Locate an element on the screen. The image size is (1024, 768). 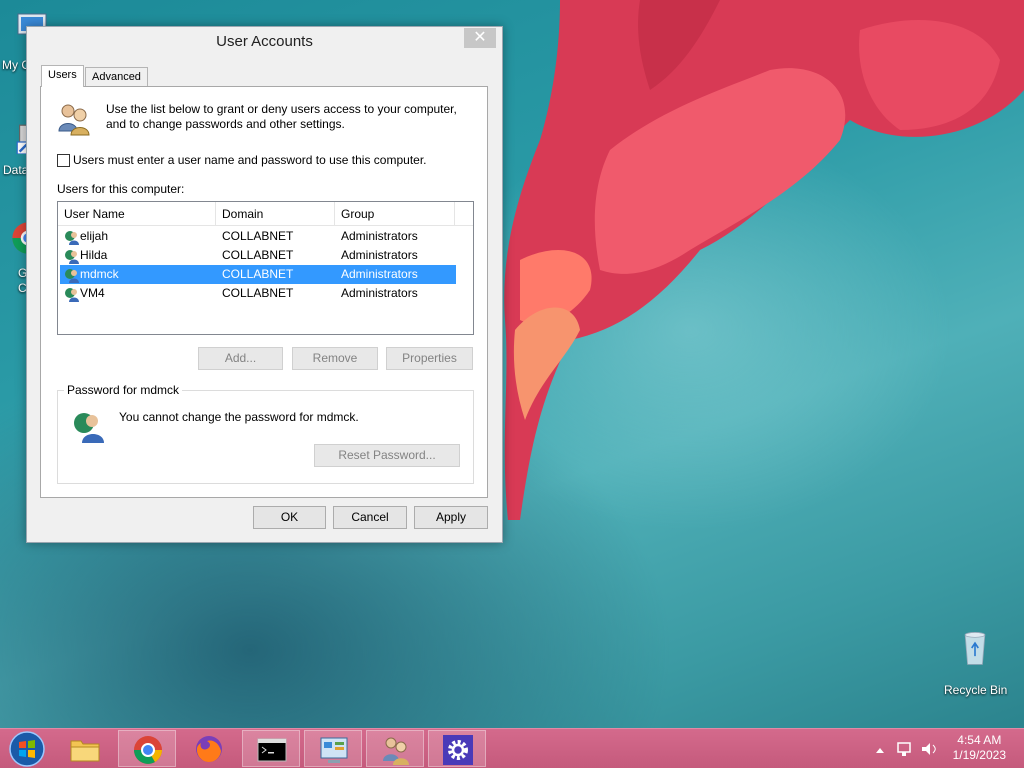
command-prompt-icon is located at coordinates (272, 750).